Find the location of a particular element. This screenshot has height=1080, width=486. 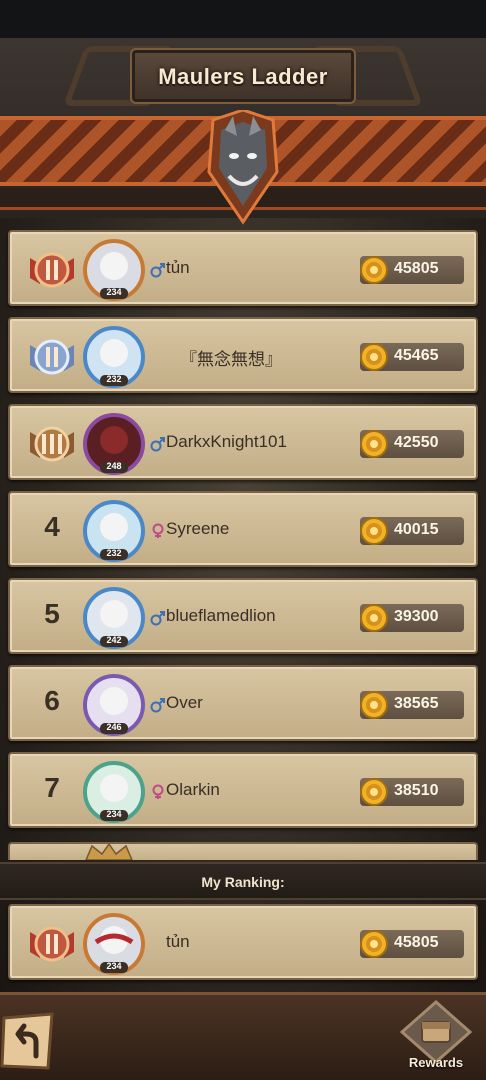

page-title: Maulers Ladder is located at coordinates (243, 76).